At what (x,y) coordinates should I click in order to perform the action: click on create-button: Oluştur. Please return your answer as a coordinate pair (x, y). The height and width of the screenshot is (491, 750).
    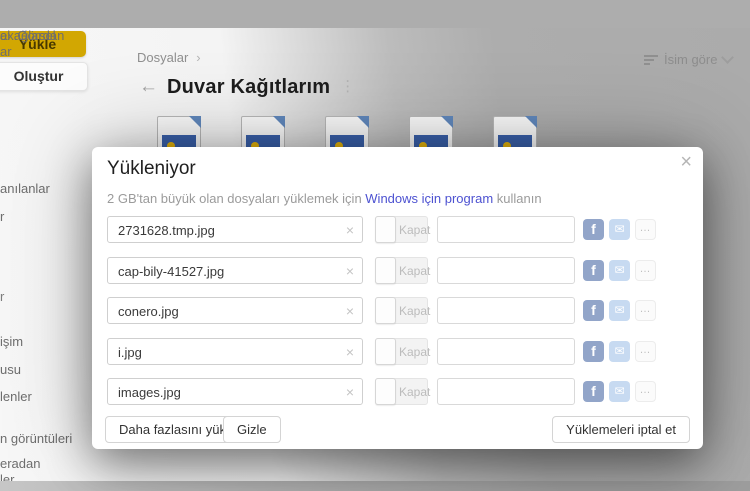
    Looking at the image, I should click on (44, 76).